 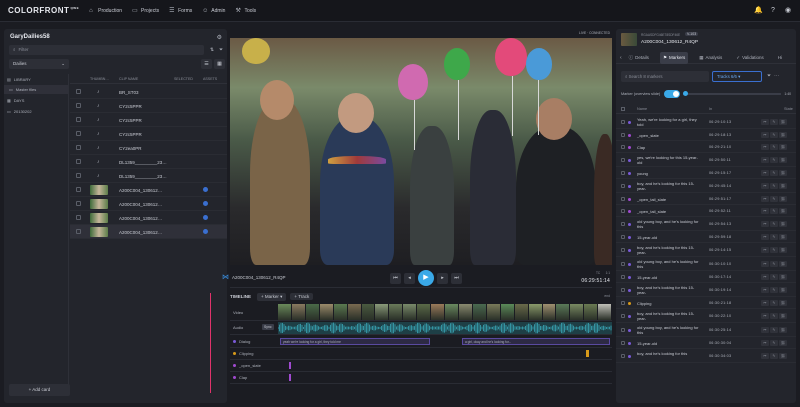 What do you see at coordinates (788, 109) in the screenshot?
I see `col-state: State` at bounding box center [788, 109].